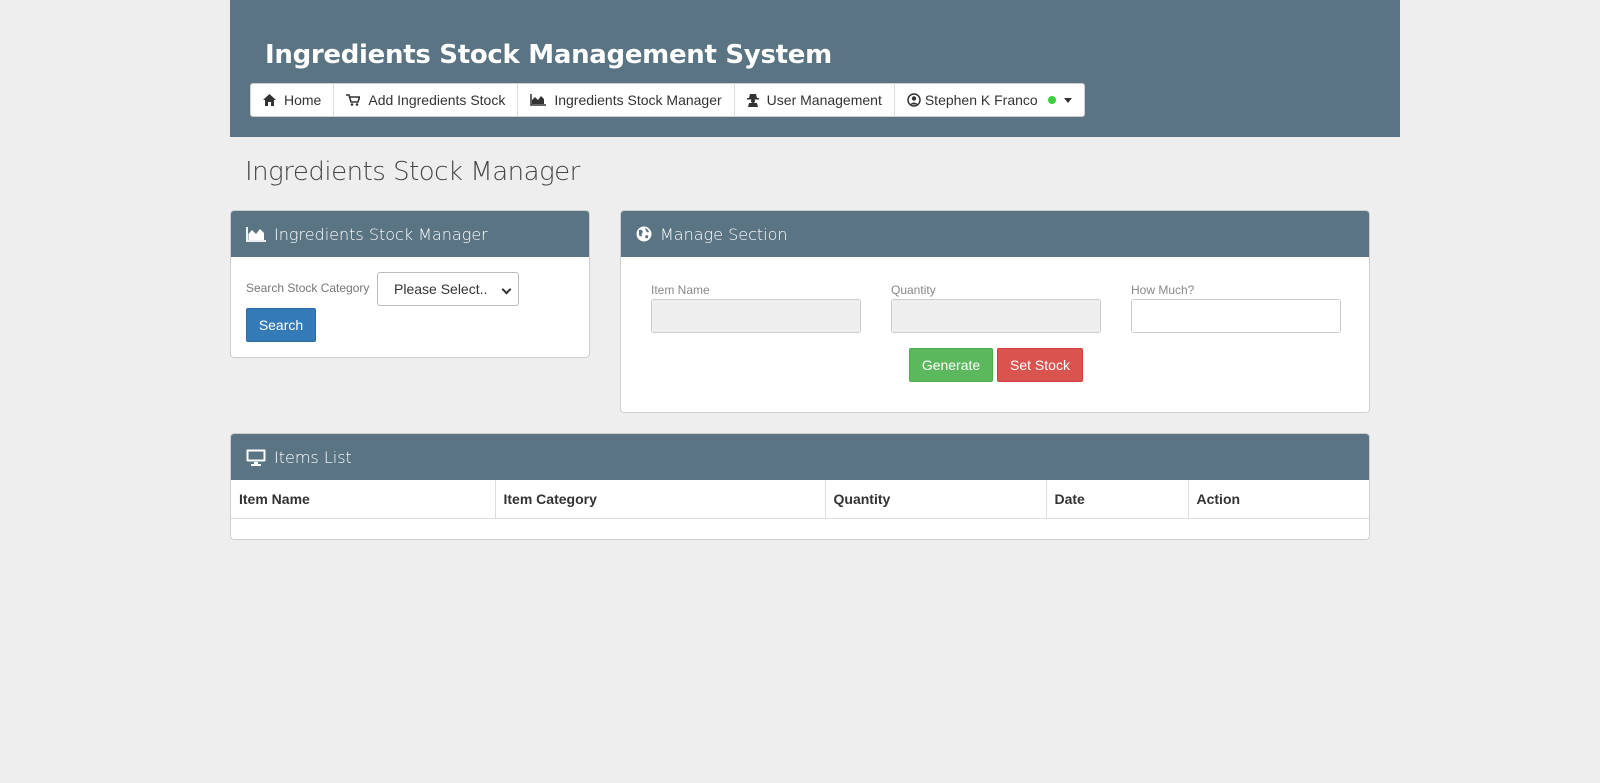 This screenshot has height=783, width=1600. I want to click on nav-ingredients-stock-manager: Ingredients Stock Manager, so click(626, 100).